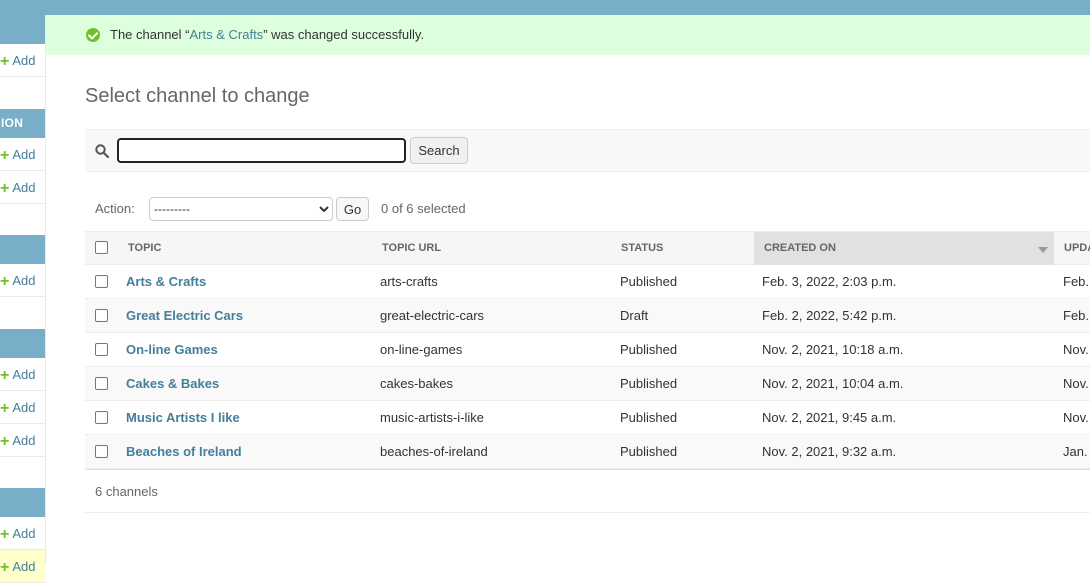 This screenshot has height=583, width=1090. What do you see at coordinates (352, 209) in the screenshot?
I see `go-button: Go` at bounding box center [352, 209].